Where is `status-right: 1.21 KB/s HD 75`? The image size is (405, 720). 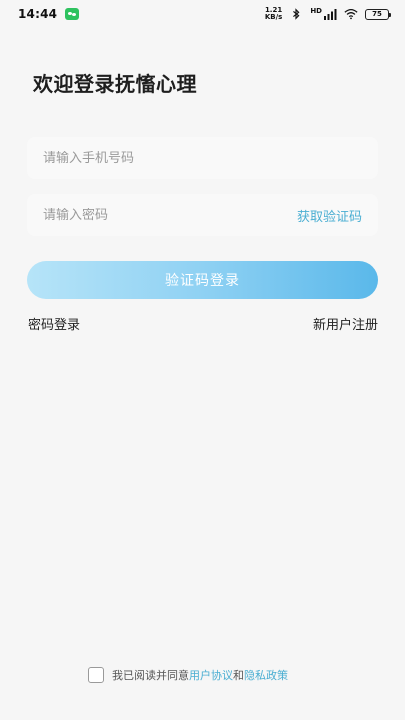 status-right: 1.21 KB/s HD 75 is located at coordinates (328, 14).